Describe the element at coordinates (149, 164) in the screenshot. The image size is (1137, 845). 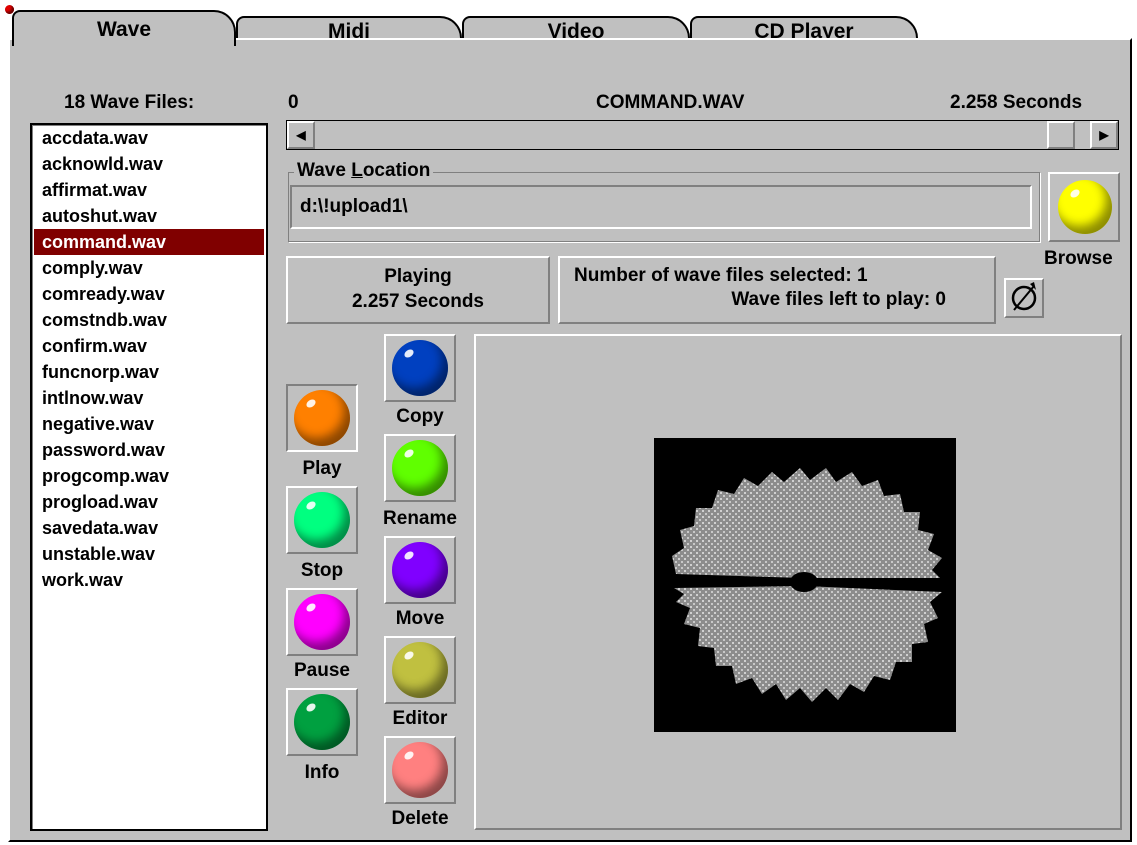
I see `file-list-item: acknowld.wav` at that location.